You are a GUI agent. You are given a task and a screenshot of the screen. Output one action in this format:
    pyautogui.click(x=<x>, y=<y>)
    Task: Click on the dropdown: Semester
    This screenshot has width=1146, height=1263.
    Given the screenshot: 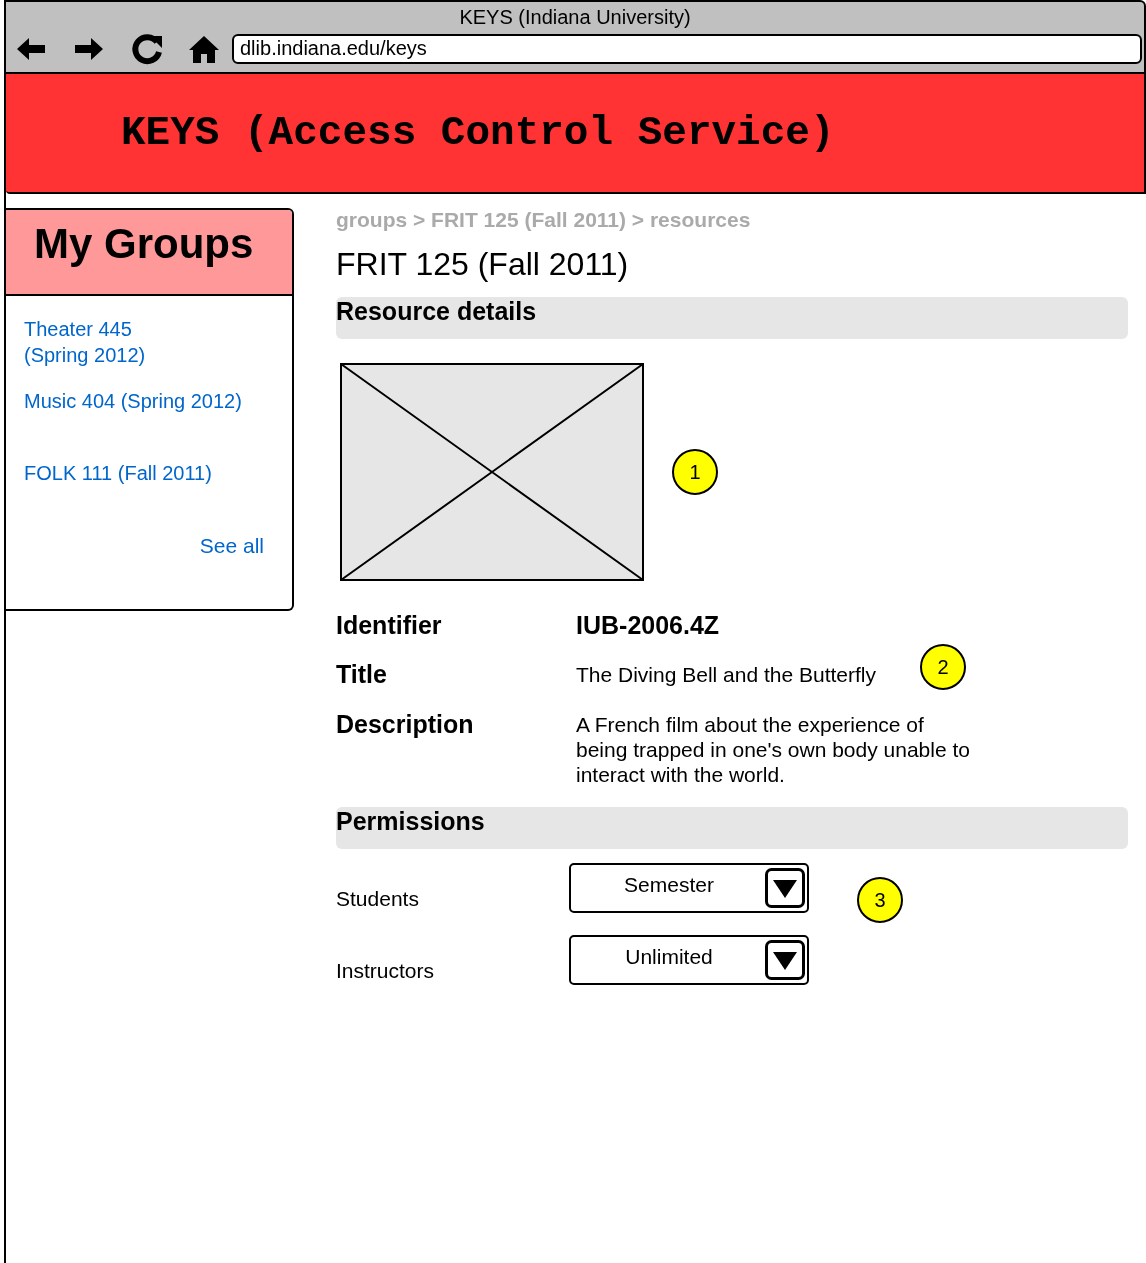 What is the action you would take?
    pyautogui.click(x=689, y=888)
    